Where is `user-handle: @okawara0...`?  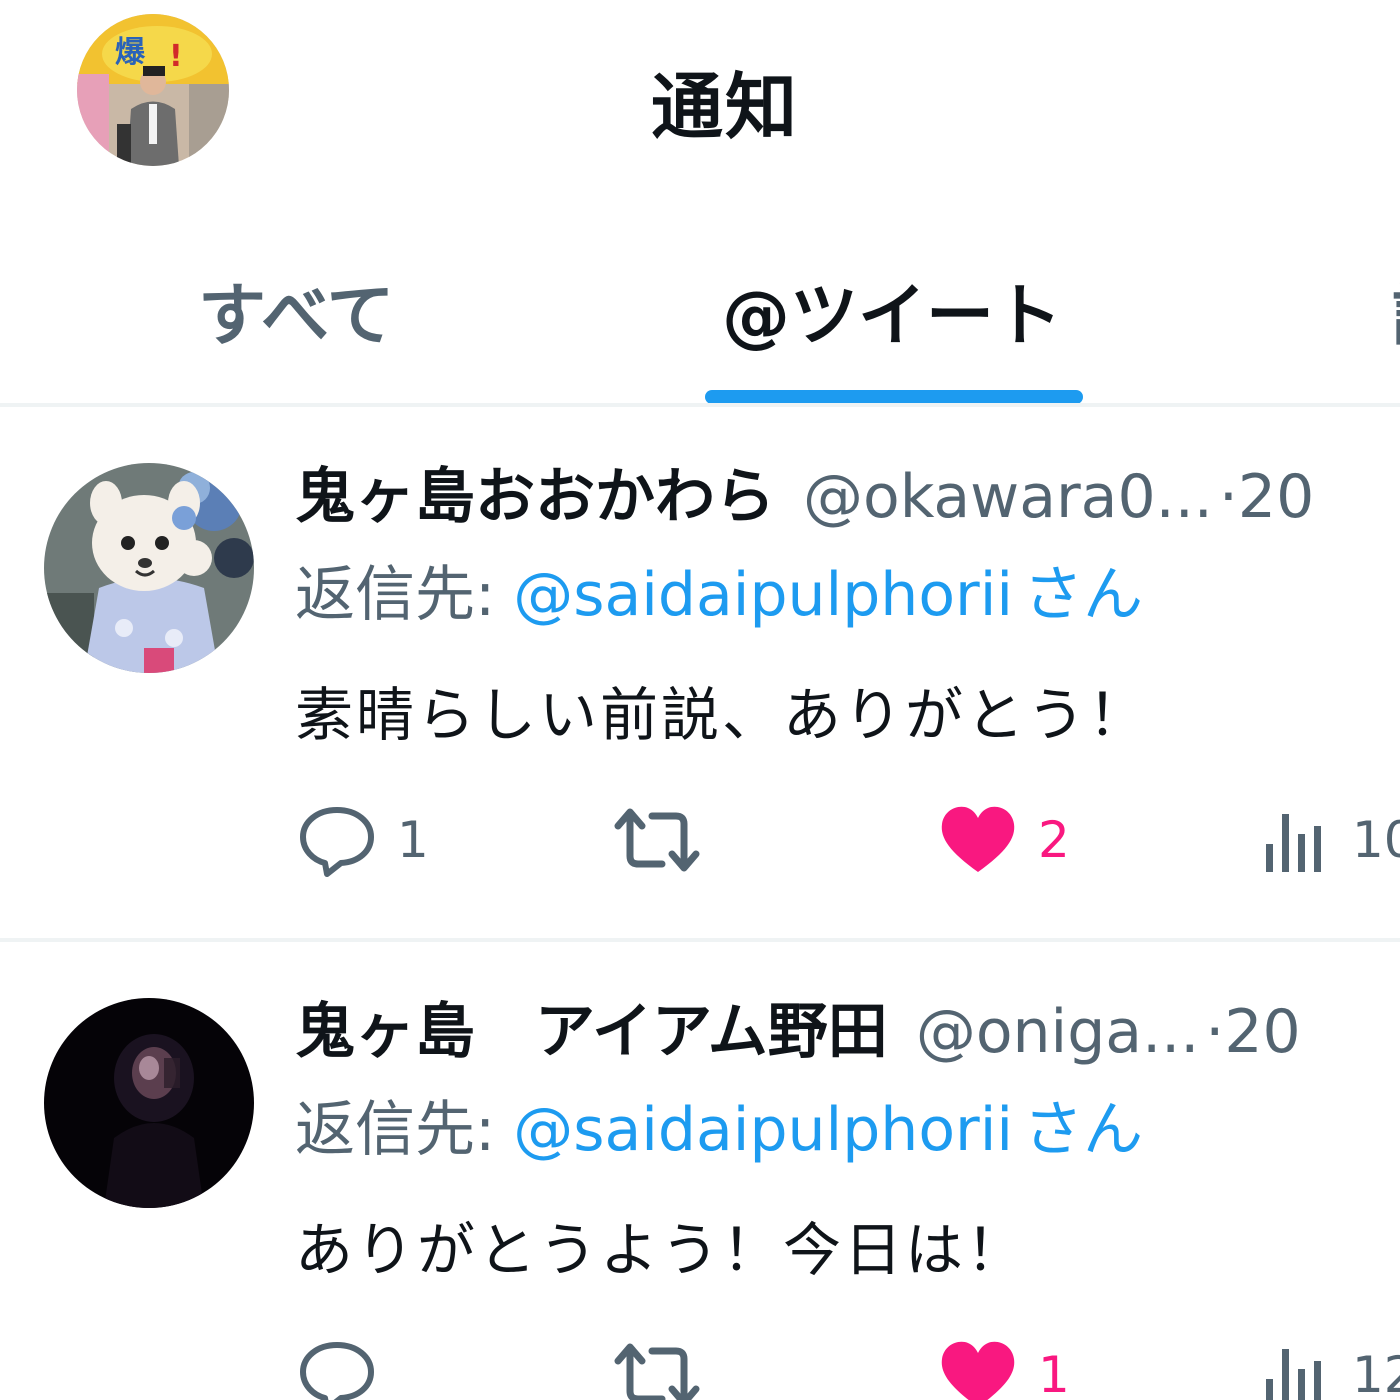 user-handle: @okawara0... is located at coordinates (1008, 497).